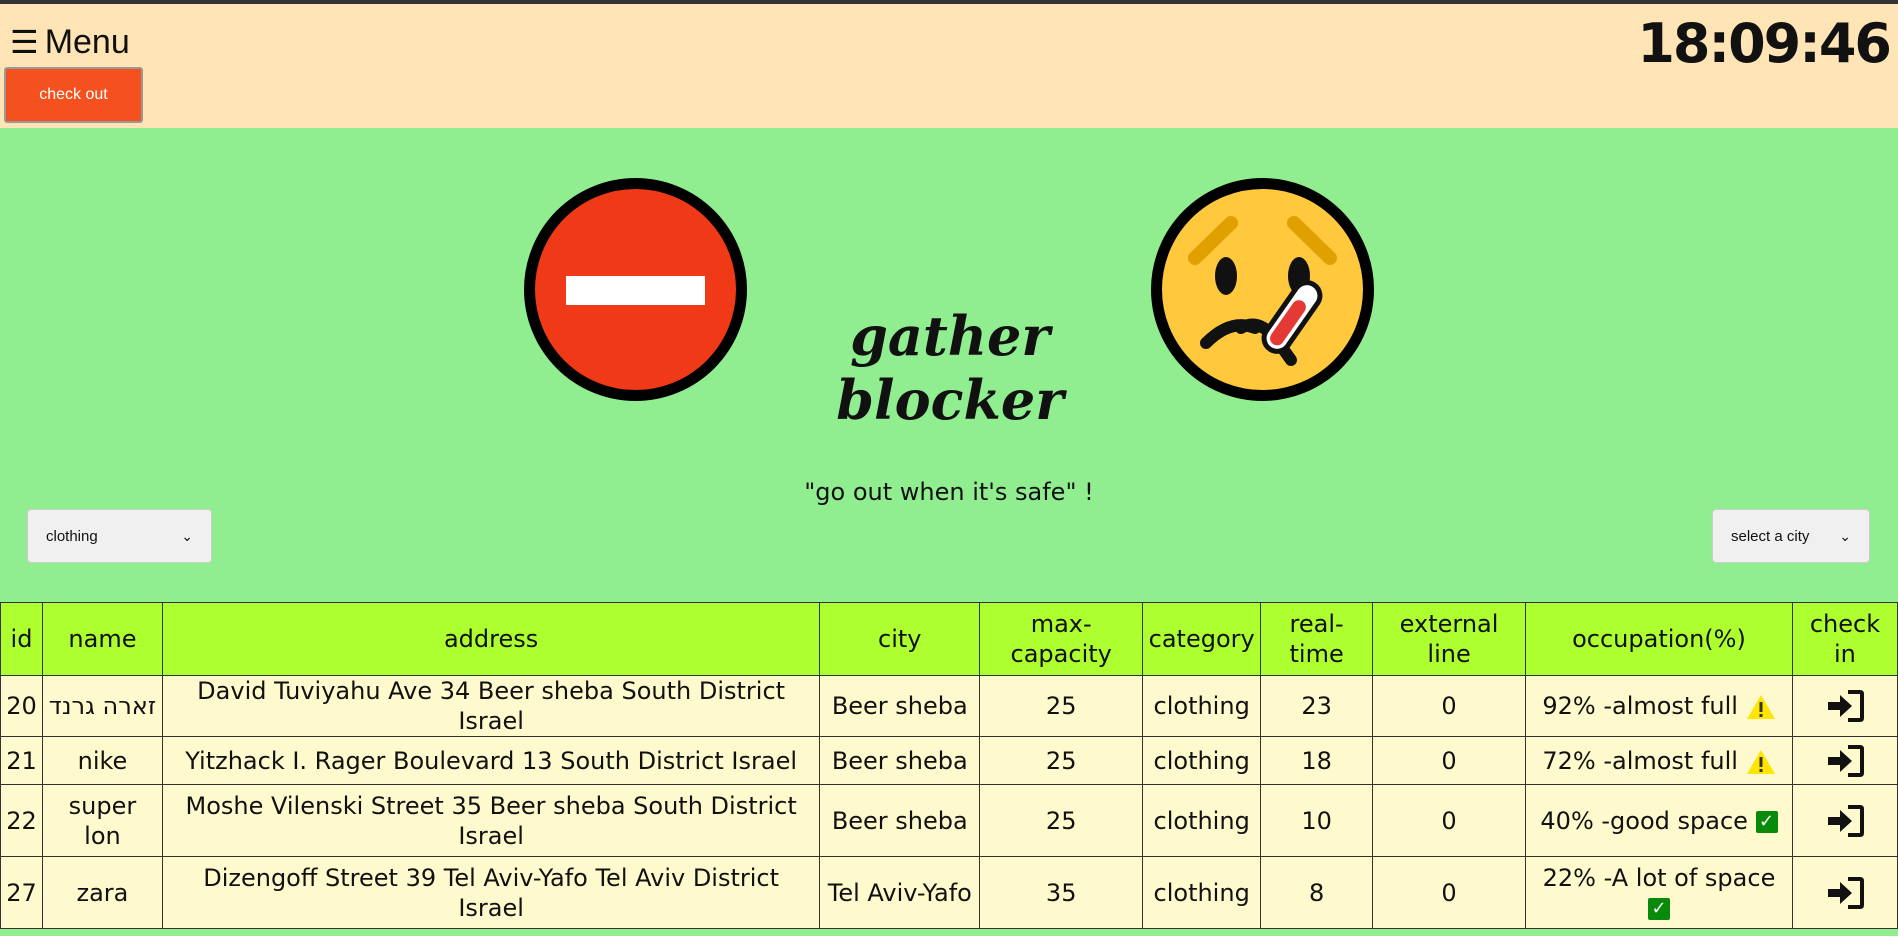  What do you see at coordinates (1061, 639) in the screenshot?
I see `column-header: max-capacity` at bounding box center [1061, 639].